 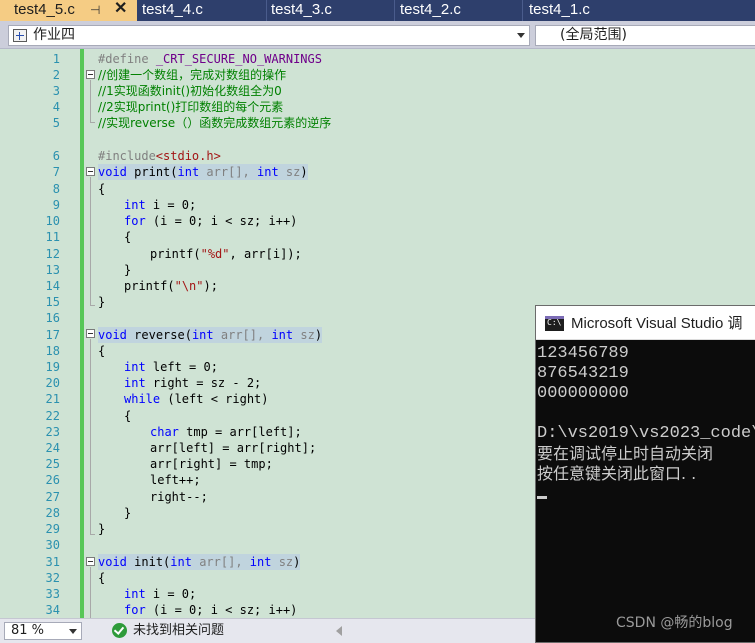 I want to click on fold-guide-end, so click(x=92, y=122).